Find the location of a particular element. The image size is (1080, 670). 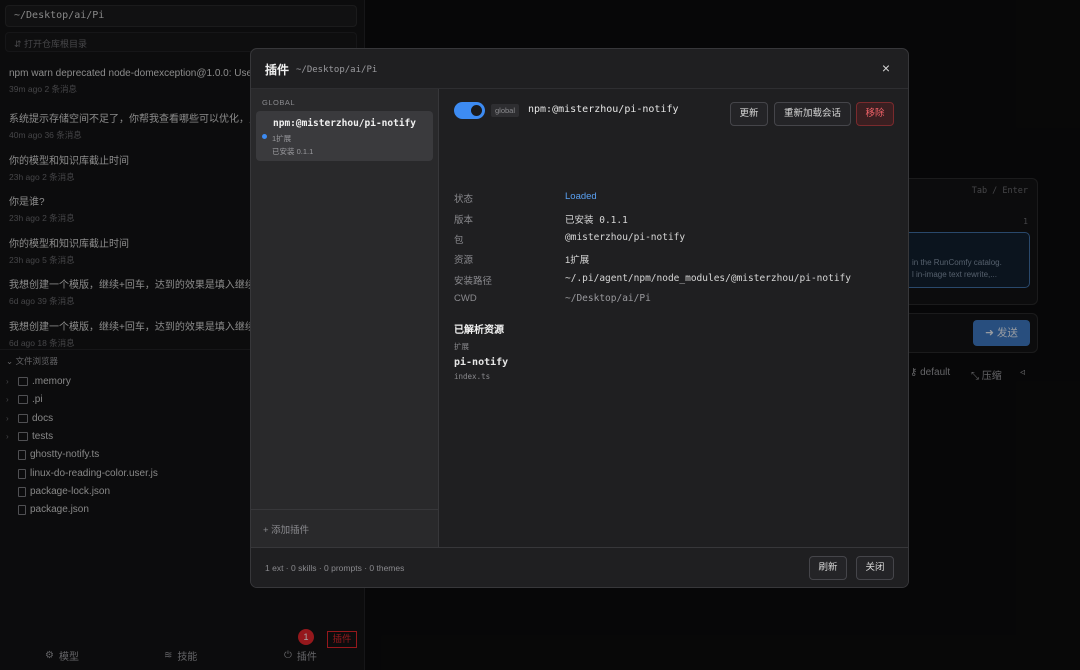

resolved-resources-title: 已解析资源 is located at coordinates (479, 330).